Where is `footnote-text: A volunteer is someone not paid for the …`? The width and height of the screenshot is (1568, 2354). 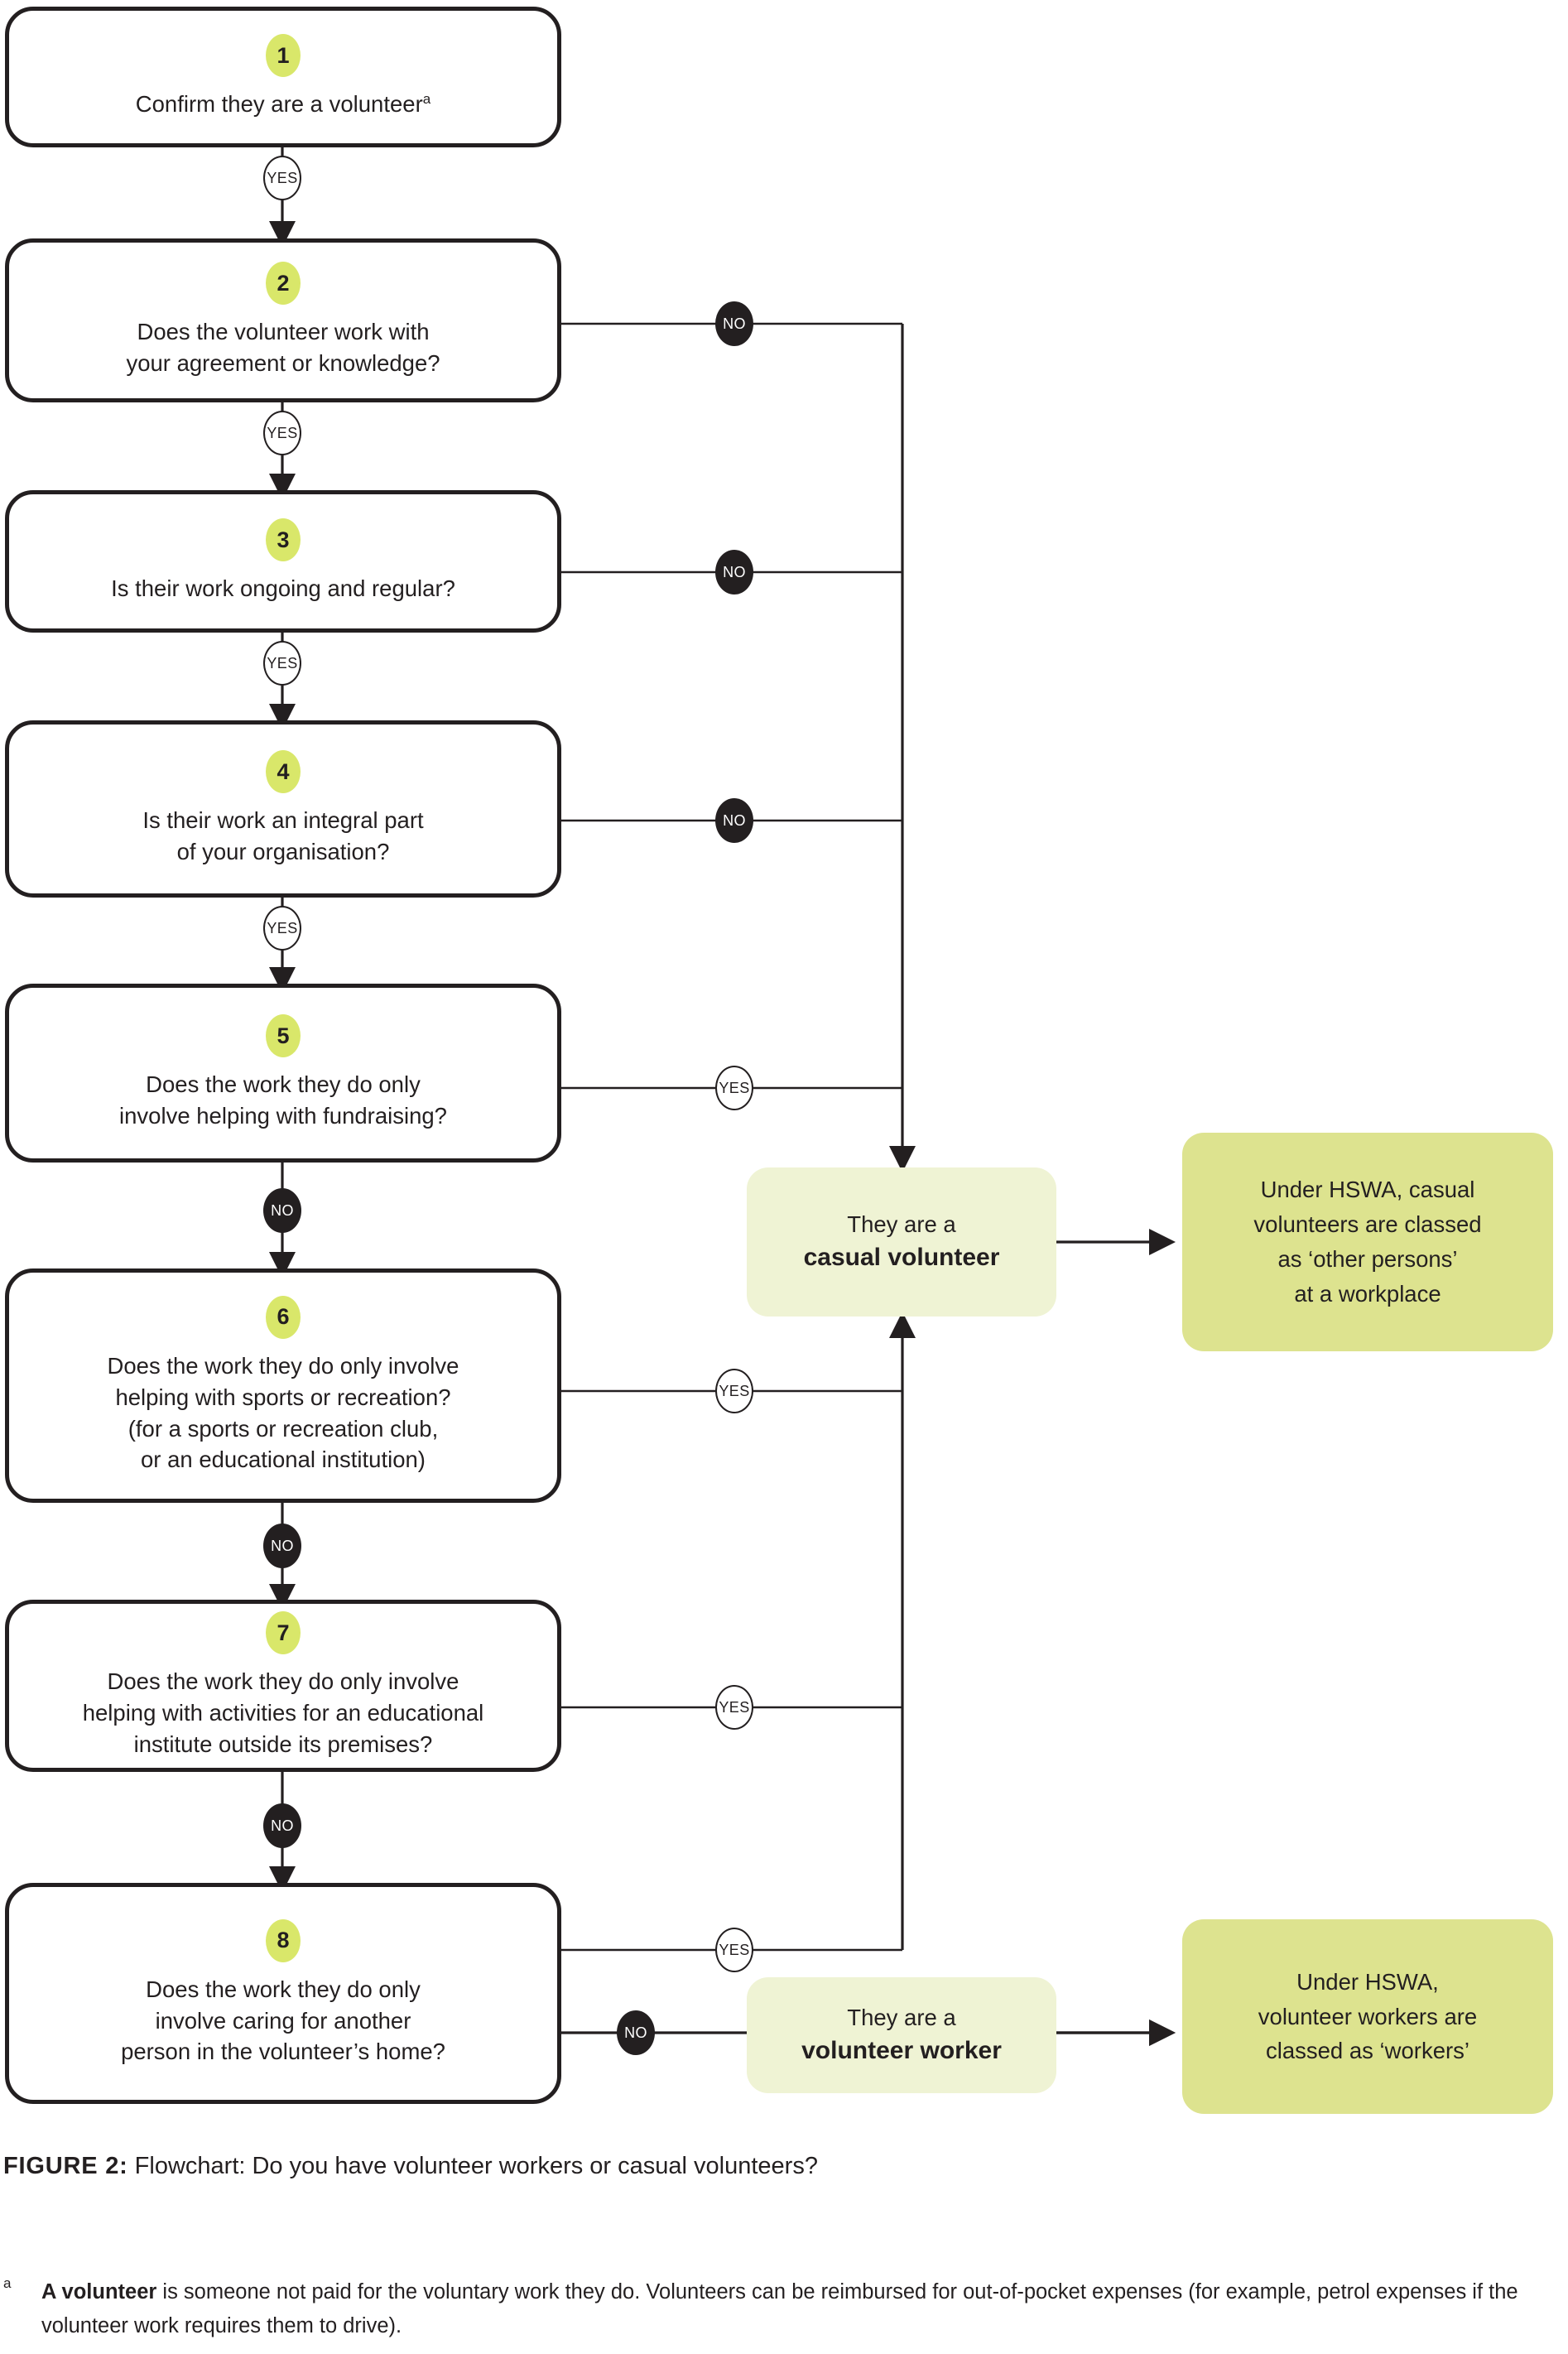
footnote-text: A volunteer is someone not paid for the … is located at coordinates (765, 2309).